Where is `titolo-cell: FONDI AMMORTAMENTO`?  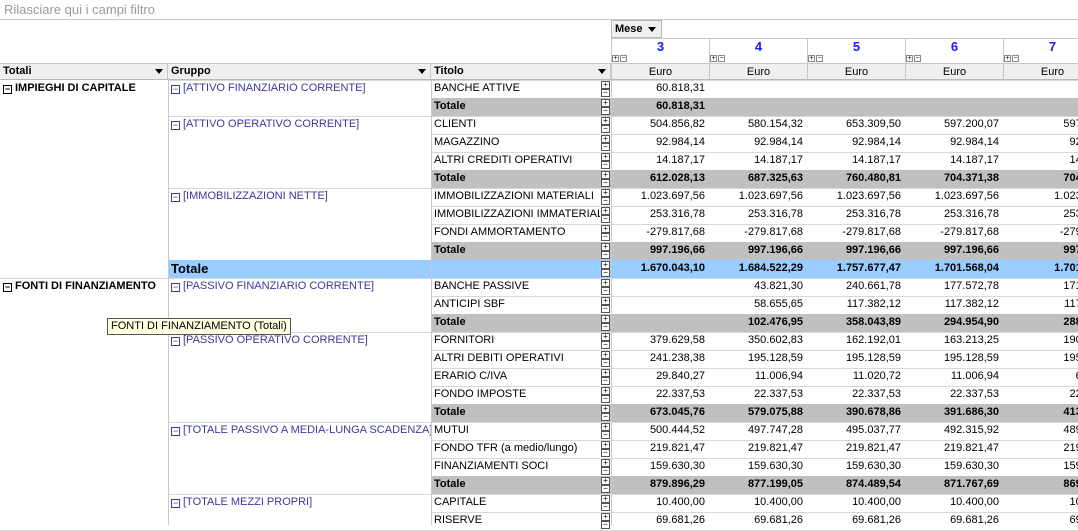
titolo-cell: FONDI AMMORTAMENTO is located at coordinates (515, 233).